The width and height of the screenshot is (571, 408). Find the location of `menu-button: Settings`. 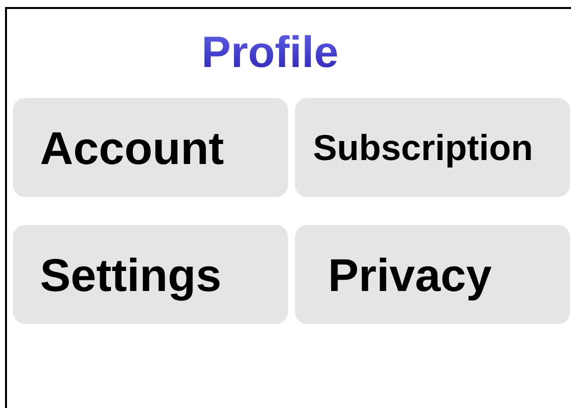

menu-button: Settings is located at coordinates (150, 274).